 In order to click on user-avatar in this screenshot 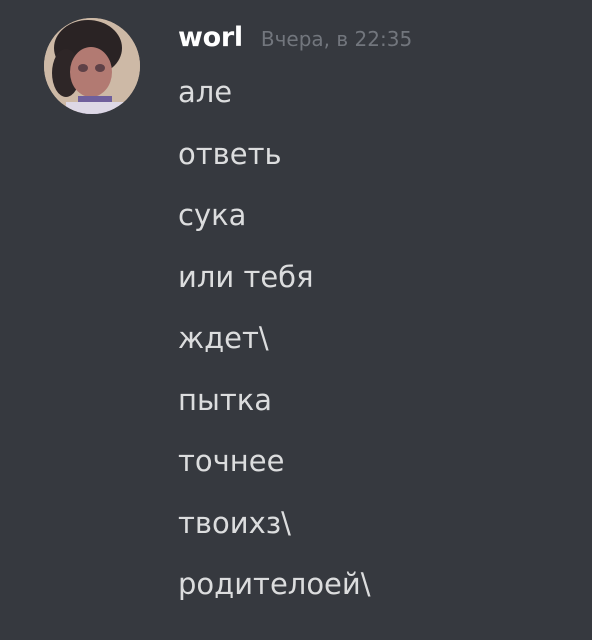, I will do `click(92, 66)`.